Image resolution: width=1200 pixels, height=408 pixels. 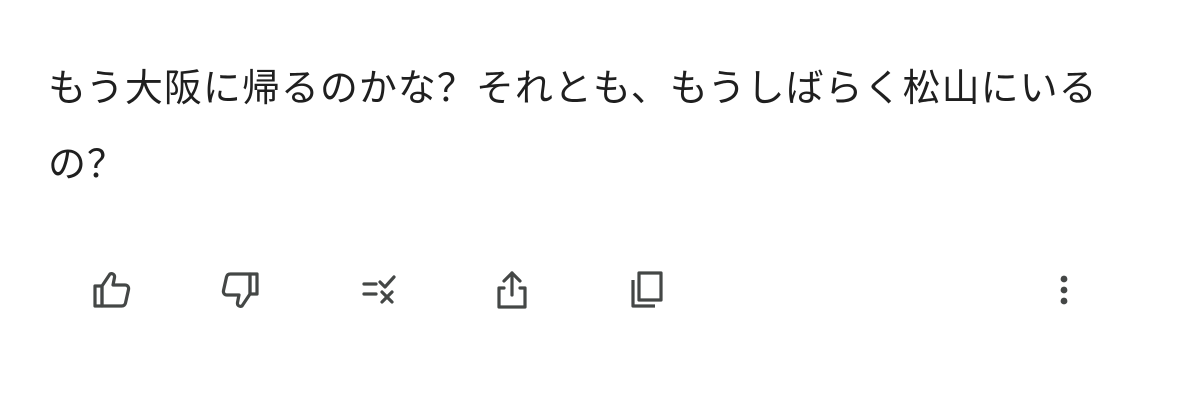 What do you see at coordinates (600, 290) in the screenshot?
I see `response-actions-bar` at bounding box center [600, 290].